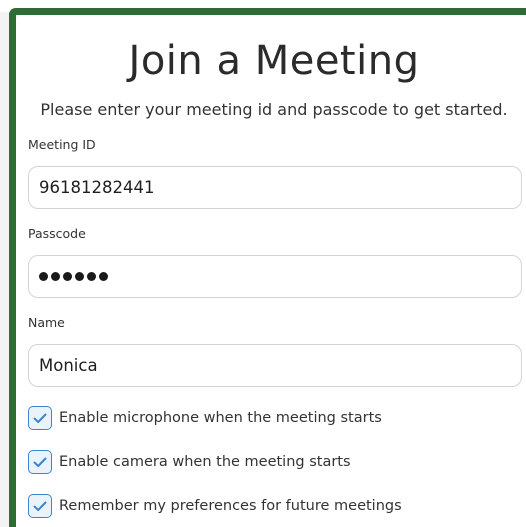 The image size is (526, 527). Describe the element at coordinates (267, 11) in the screenshot. I see `window-border-top` at that location.